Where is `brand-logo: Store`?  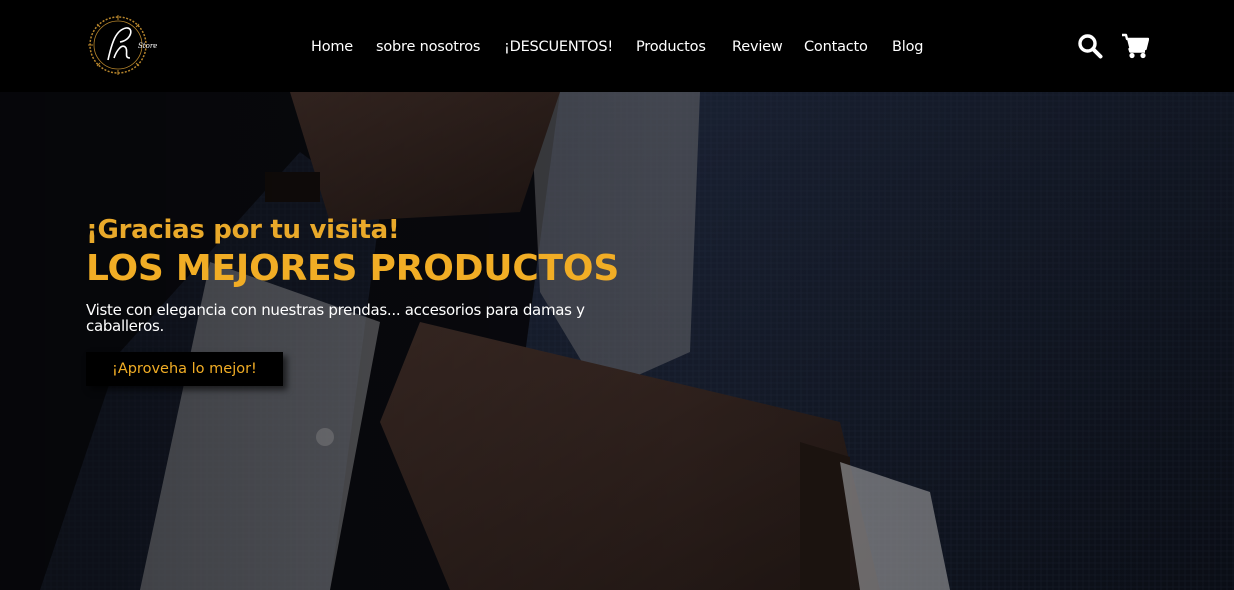
brand-logo: Store is located at coordinates (126, 45).